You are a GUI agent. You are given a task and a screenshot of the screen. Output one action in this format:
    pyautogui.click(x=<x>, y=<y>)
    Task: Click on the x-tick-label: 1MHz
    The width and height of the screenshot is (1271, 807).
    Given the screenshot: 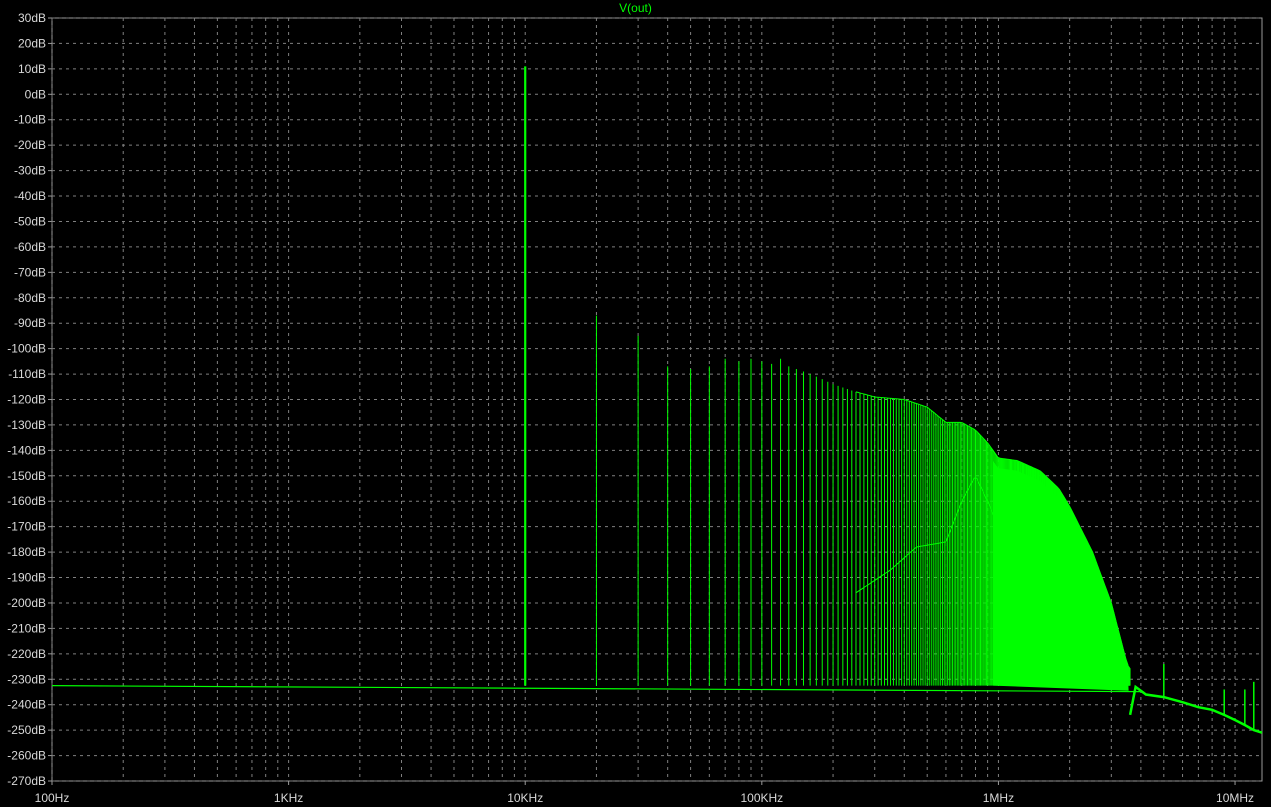 What is the action you would take?
    pyautogui.click(x=998, y=798)
    